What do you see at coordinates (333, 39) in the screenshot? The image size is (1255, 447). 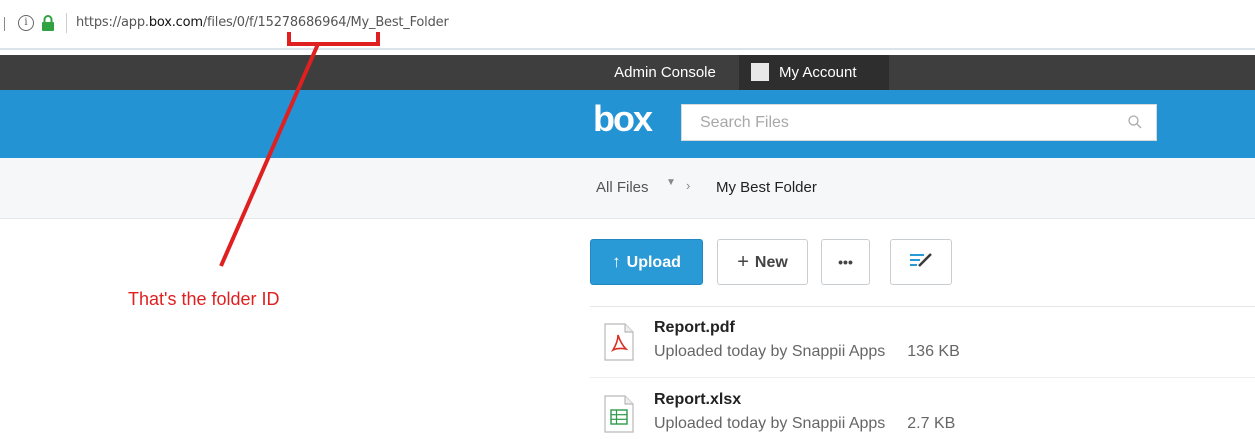 I see `annotation-bracket` at bounding box center [333, 39].